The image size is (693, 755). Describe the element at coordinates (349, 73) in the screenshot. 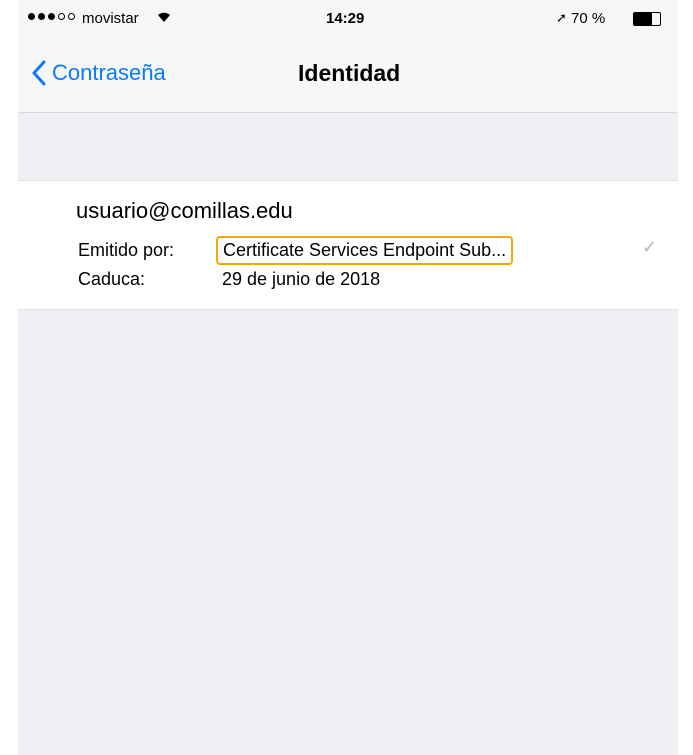

I see `page-title: Identidad` at that location.